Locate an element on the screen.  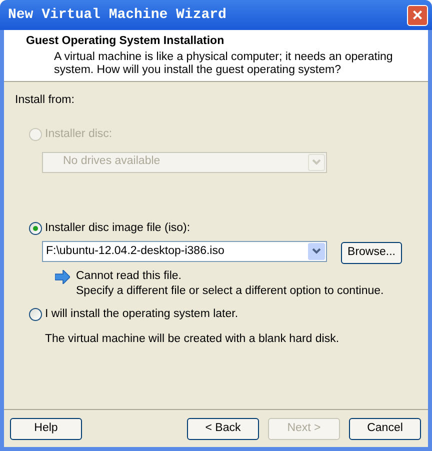
option-label: I will install the operating system later. is located at coordinates (141, 314).